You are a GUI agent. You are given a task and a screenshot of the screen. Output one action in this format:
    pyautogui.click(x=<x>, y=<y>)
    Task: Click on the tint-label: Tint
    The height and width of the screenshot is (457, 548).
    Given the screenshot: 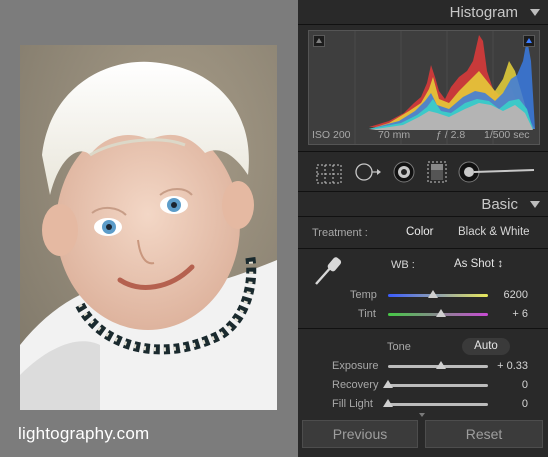 What is the action you would take?
    pyautogui.click(x=367, y=314)
    